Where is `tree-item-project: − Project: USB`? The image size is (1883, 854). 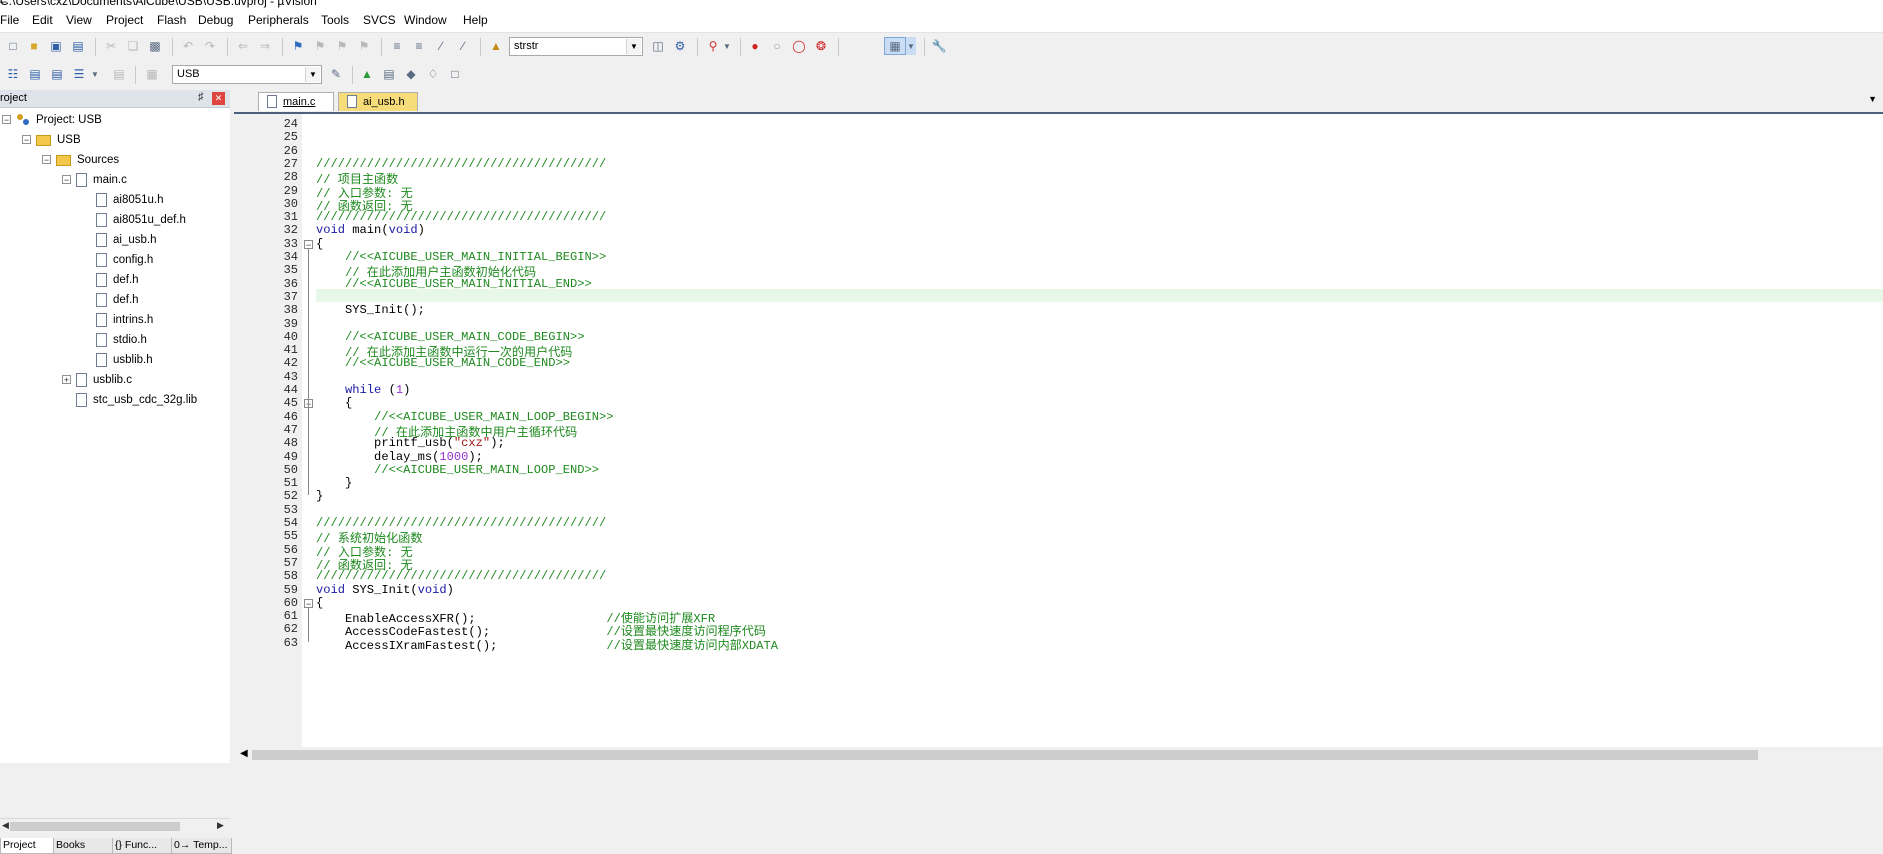
tree-item-project: − Project: USB is located at coordinates (52, 119).